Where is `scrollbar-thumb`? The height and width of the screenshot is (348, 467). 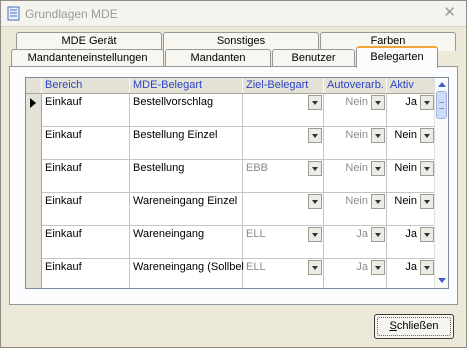
scrollbar-thumb is located at coordinates (441, 105).